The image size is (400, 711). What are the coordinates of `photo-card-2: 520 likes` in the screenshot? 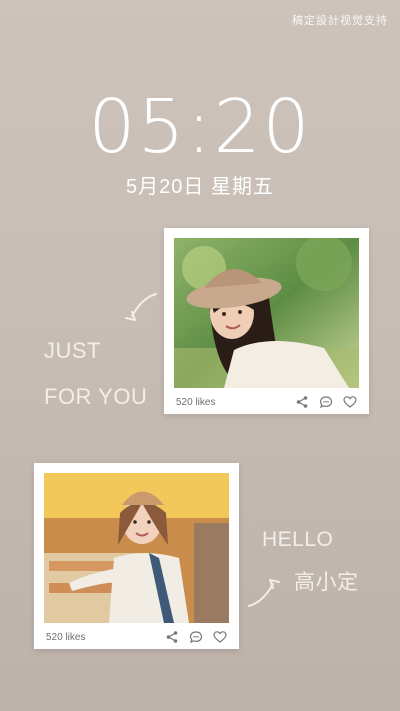 It's located at (136, 556).